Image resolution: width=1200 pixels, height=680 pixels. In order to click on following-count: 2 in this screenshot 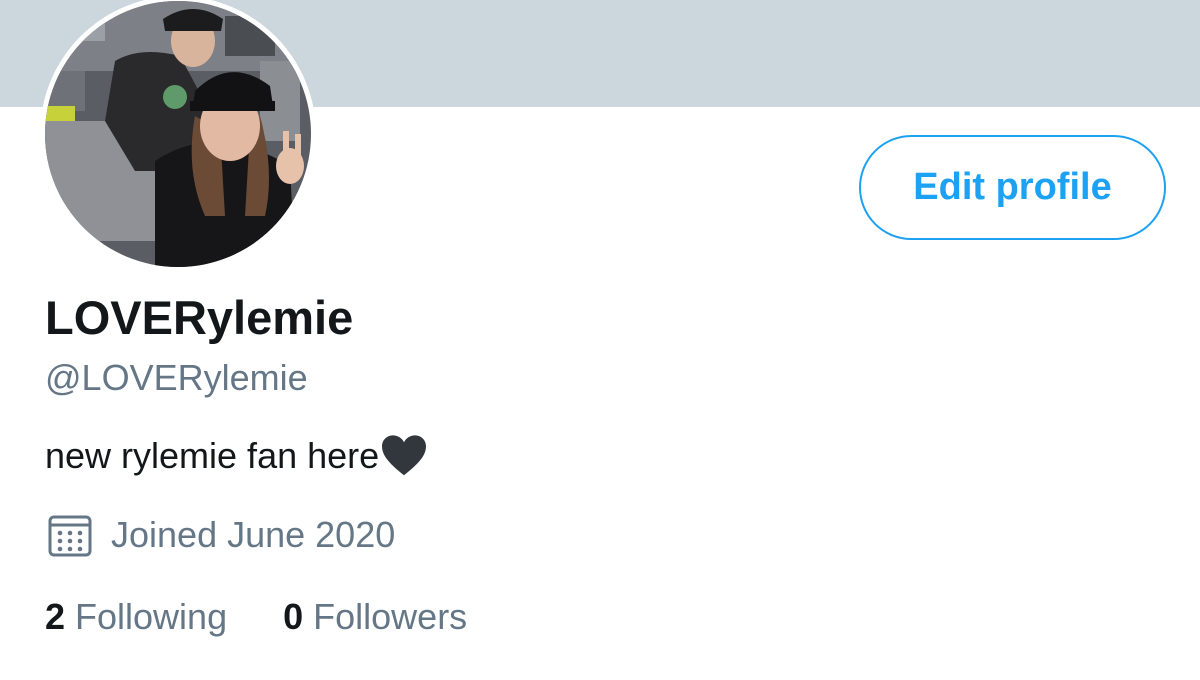, I will do `click(55, 616)`.